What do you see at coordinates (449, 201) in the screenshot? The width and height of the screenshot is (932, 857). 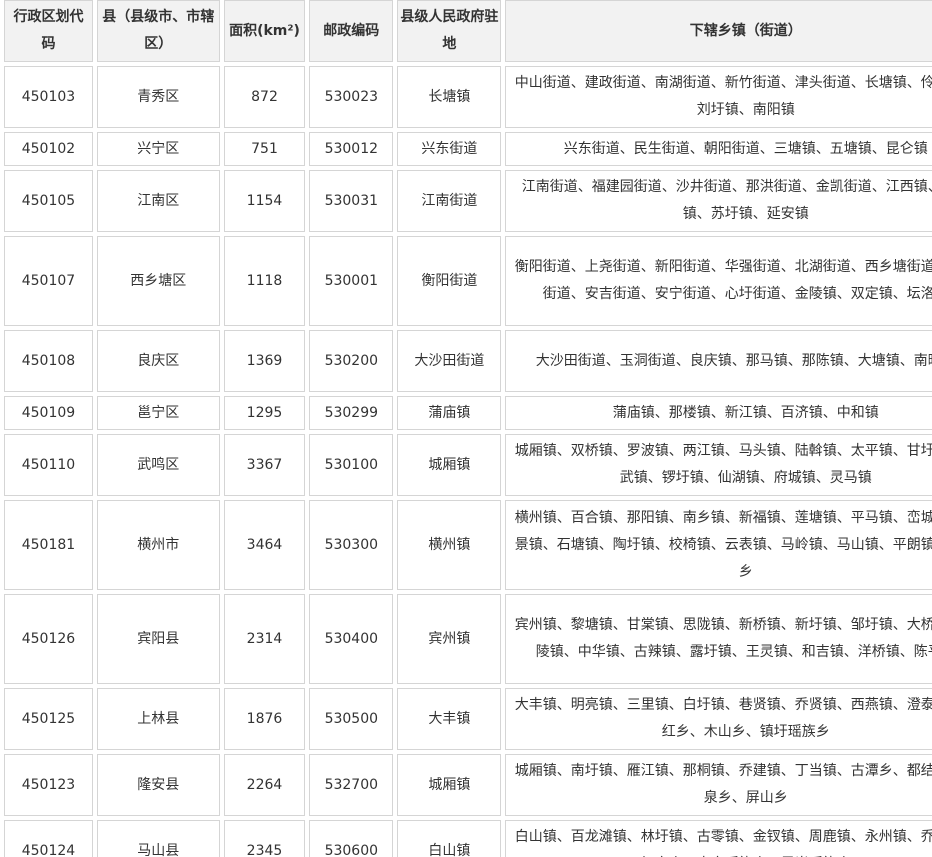 I see `cell-seat: 江南街道` at bounding box center [449, 201].